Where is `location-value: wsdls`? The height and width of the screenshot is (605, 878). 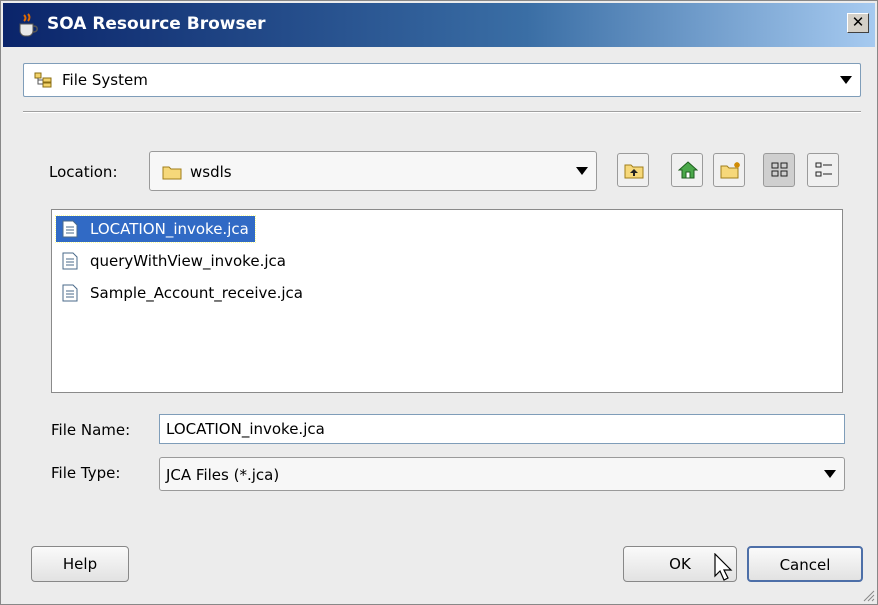
location-value: wsdls is located at coordinates (211, 172).